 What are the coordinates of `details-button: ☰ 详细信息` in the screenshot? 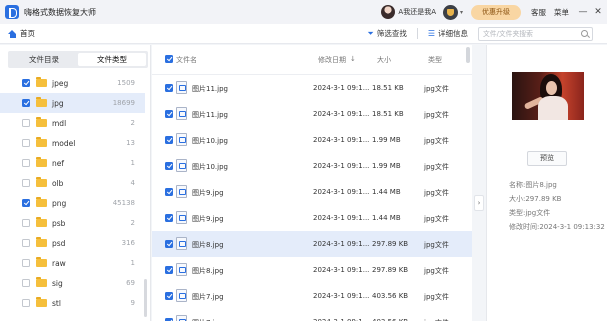 It's located at (448, 33).